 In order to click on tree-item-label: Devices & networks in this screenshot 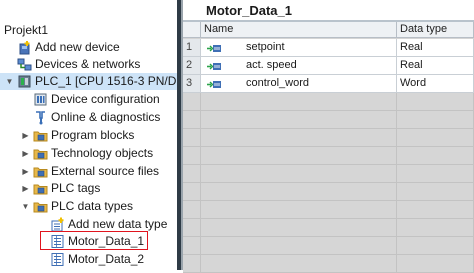, I will do `click(88, 64)`.